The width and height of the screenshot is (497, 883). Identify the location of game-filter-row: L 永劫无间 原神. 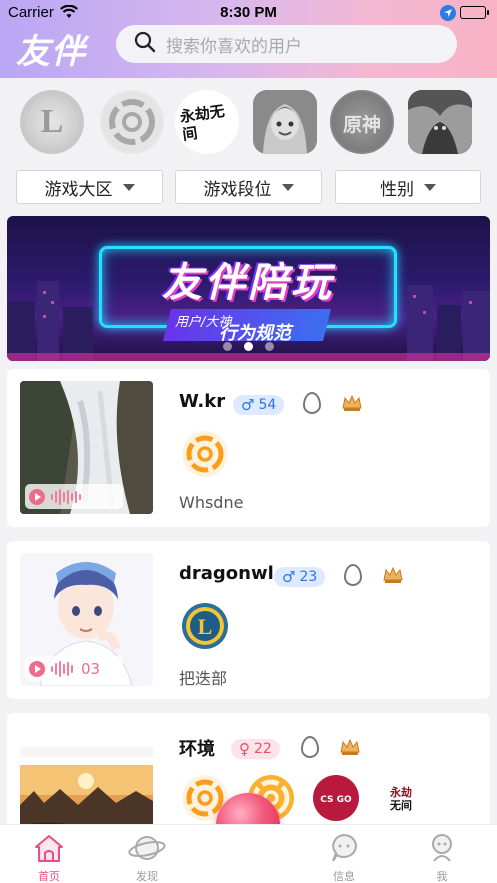
(248, 123).